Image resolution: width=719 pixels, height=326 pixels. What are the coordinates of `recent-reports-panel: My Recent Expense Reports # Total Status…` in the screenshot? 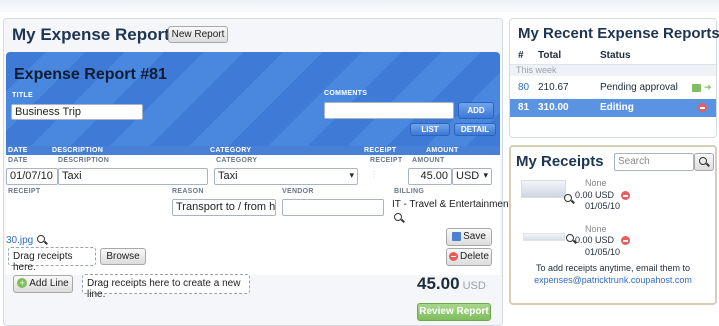 It's located at (614, 78).